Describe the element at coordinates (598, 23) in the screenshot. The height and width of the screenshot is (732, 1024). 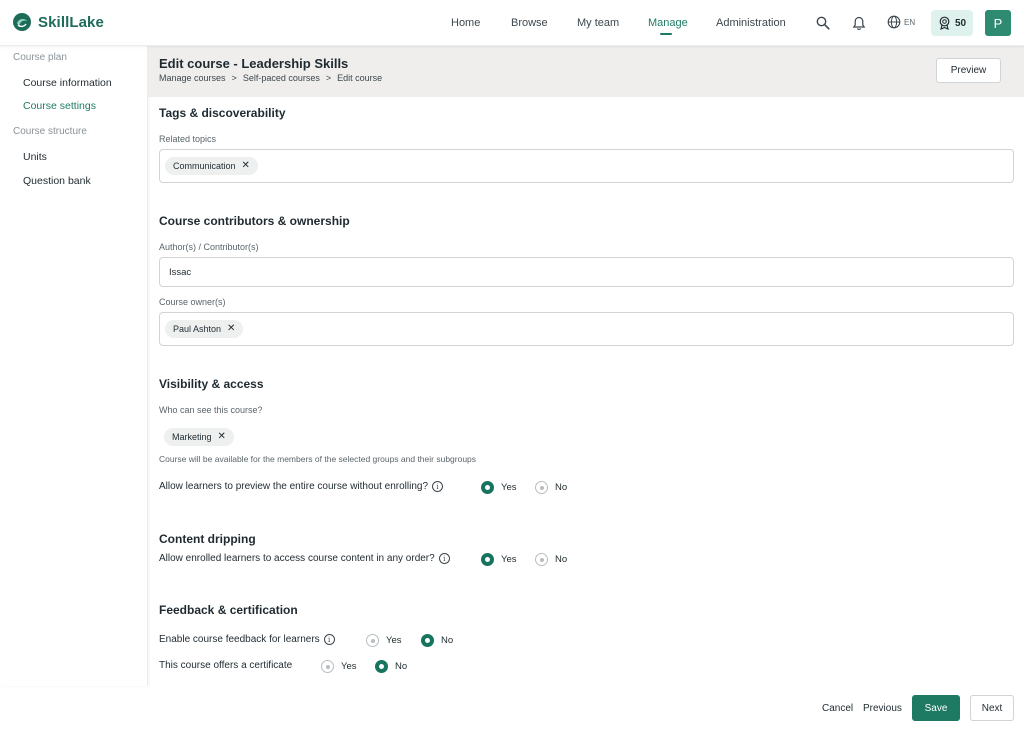
I see `nav-my-team: My team` at that location.